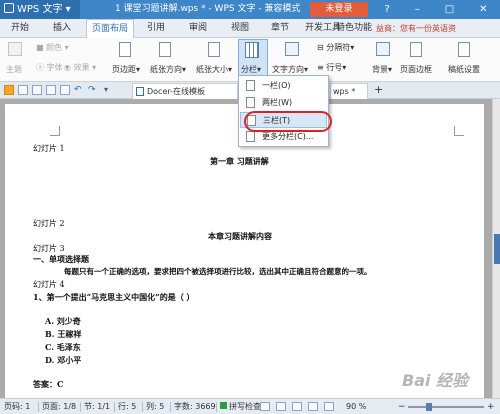 The image size is (500, 414). Describe the element at coordinates (49, 148) in the screenshot. I see `slide-label-1: 幻灯片 1` at that location.